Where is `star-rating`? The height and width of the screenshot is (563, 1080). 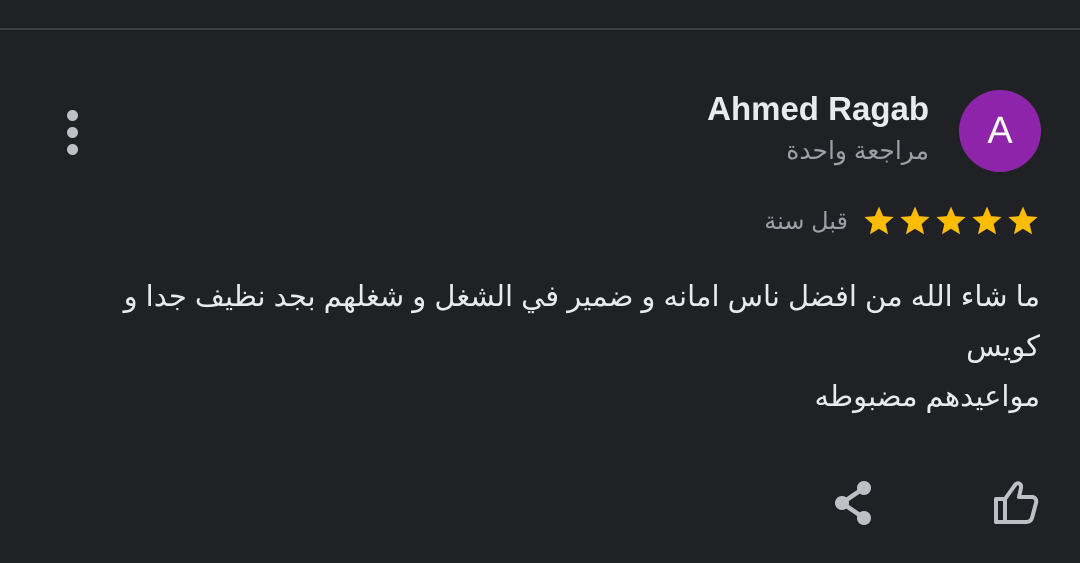
star-rating is located at coordinates (951, 221).